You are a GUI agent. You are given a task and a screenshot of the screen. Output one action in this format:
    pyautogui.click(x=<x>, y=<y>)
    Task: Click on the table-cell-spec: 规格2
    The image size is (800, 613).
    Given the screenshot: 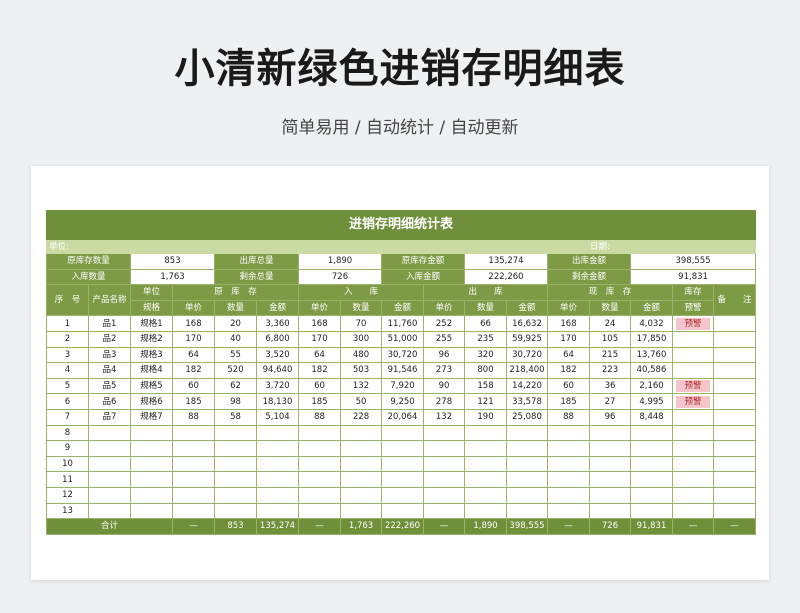 What is the action you would take?
    pyautogui.click(x=151, y=339)
    